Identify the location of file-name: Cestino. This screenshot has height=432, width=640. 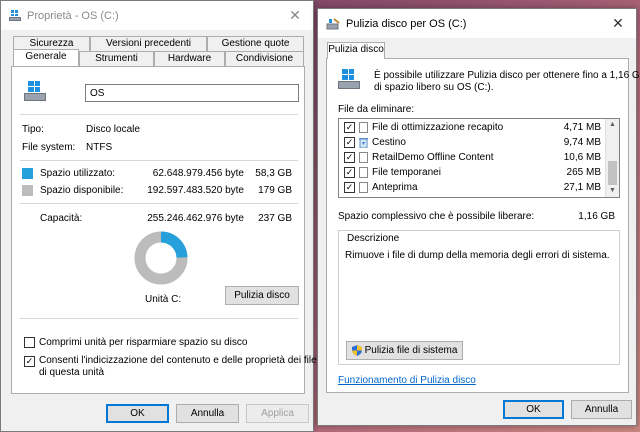
(389, 142).